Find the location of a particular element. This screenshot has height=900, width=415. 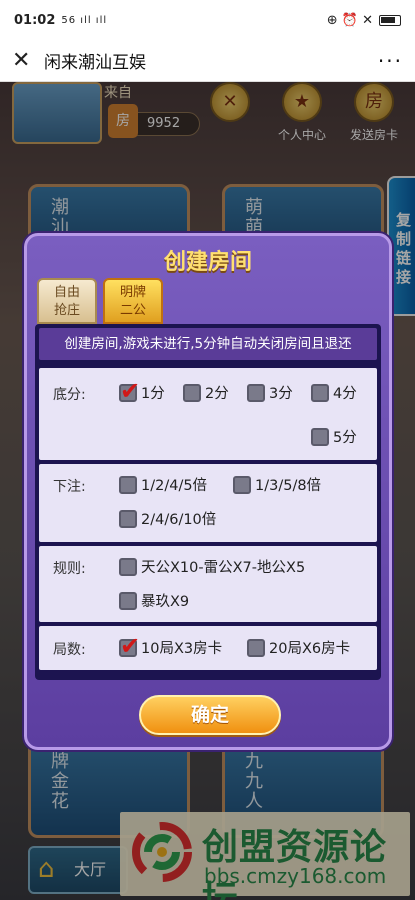

option-label: 天公X10-雷公X7-地公X5 is located at coordinates (223, 568).